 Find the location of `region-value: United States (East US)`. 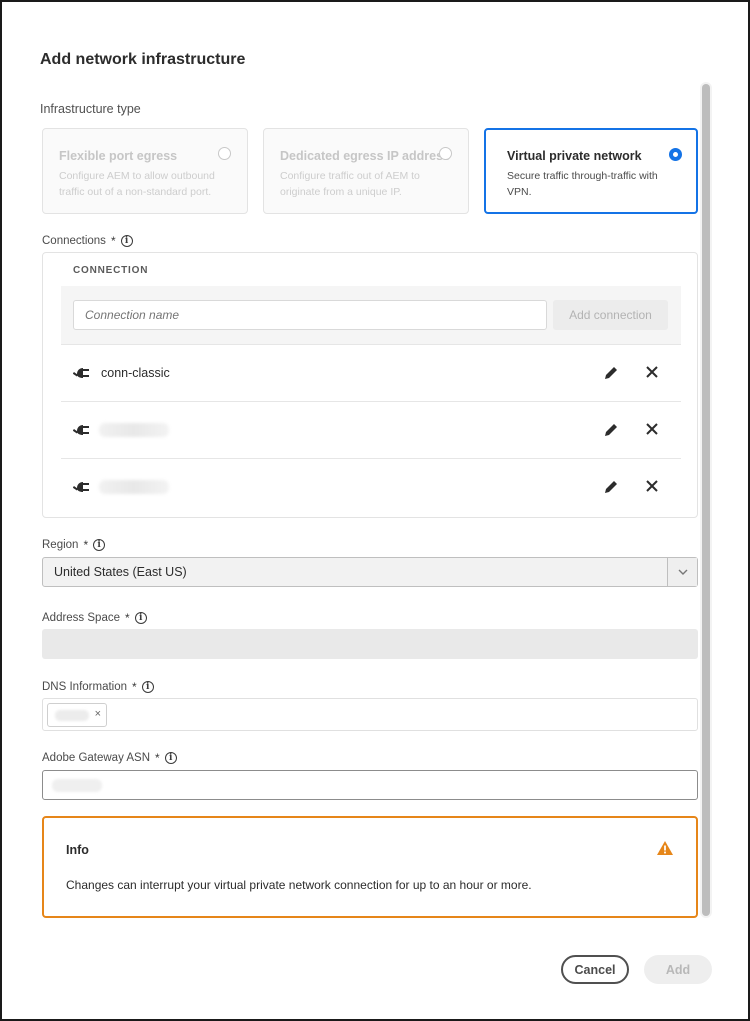

region-value: United States (East US) is located at coordinates (120, 572).